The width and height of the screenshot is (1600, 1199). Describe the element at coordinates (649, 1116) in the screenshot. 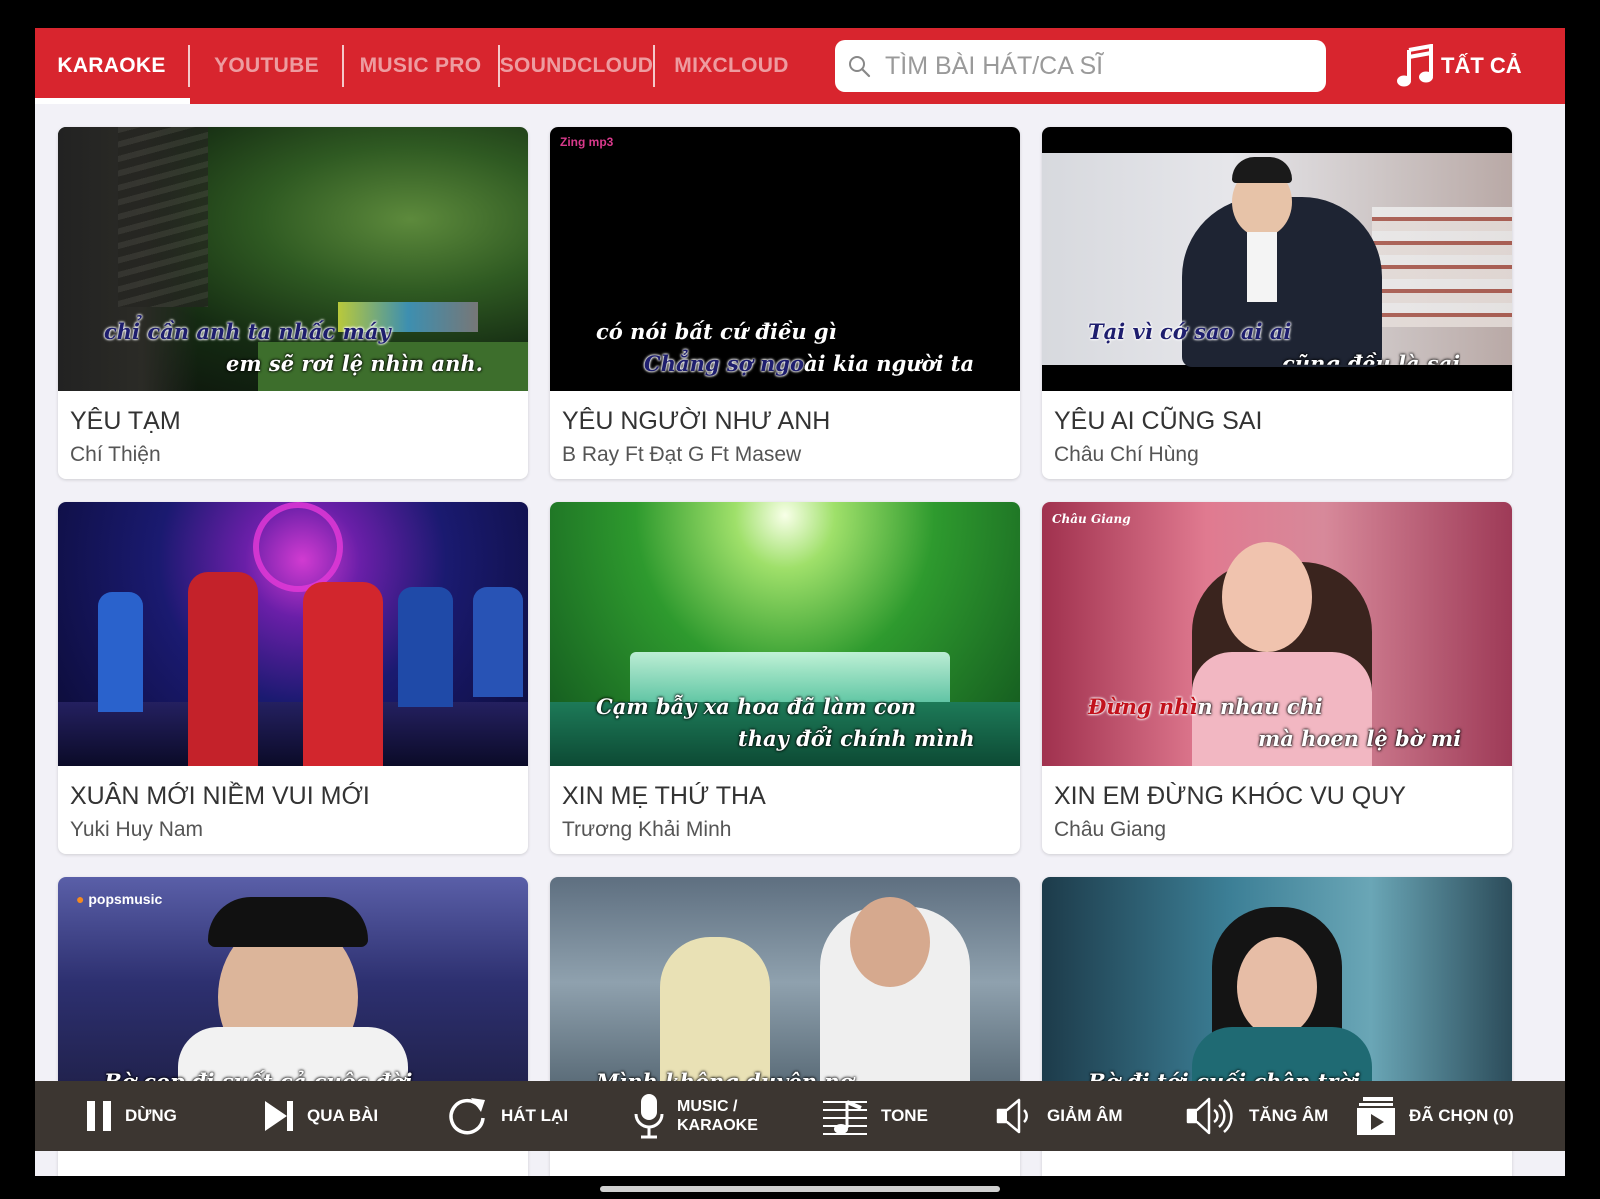

I see `microphone-icon` at that location.